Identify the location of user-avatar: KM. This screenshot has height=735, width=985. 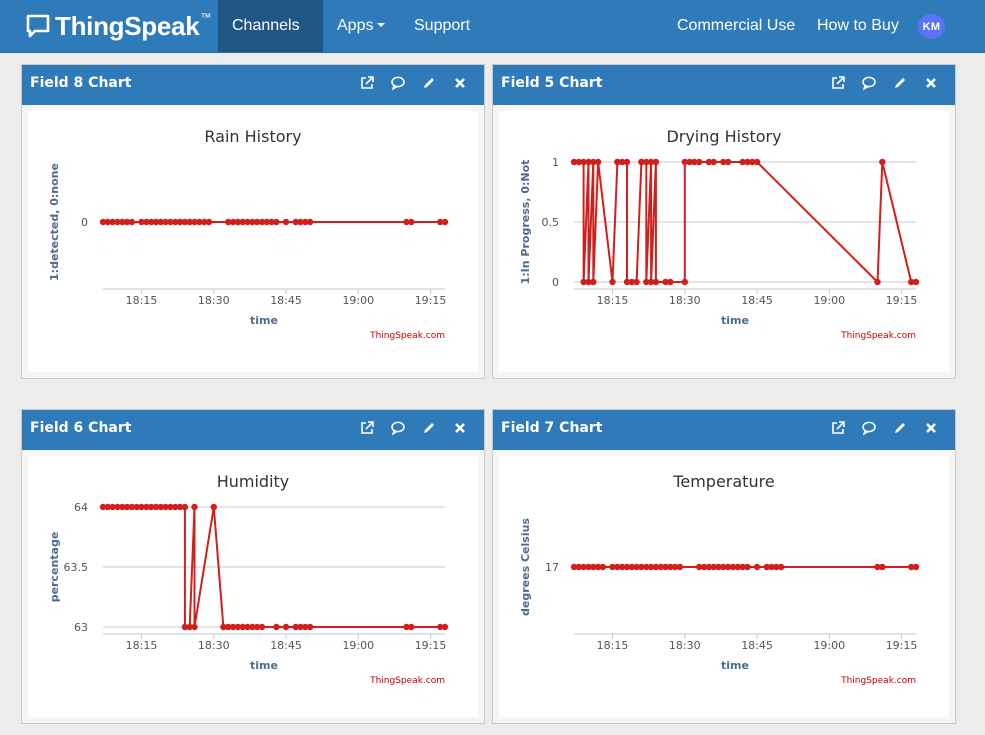
(931, 26).